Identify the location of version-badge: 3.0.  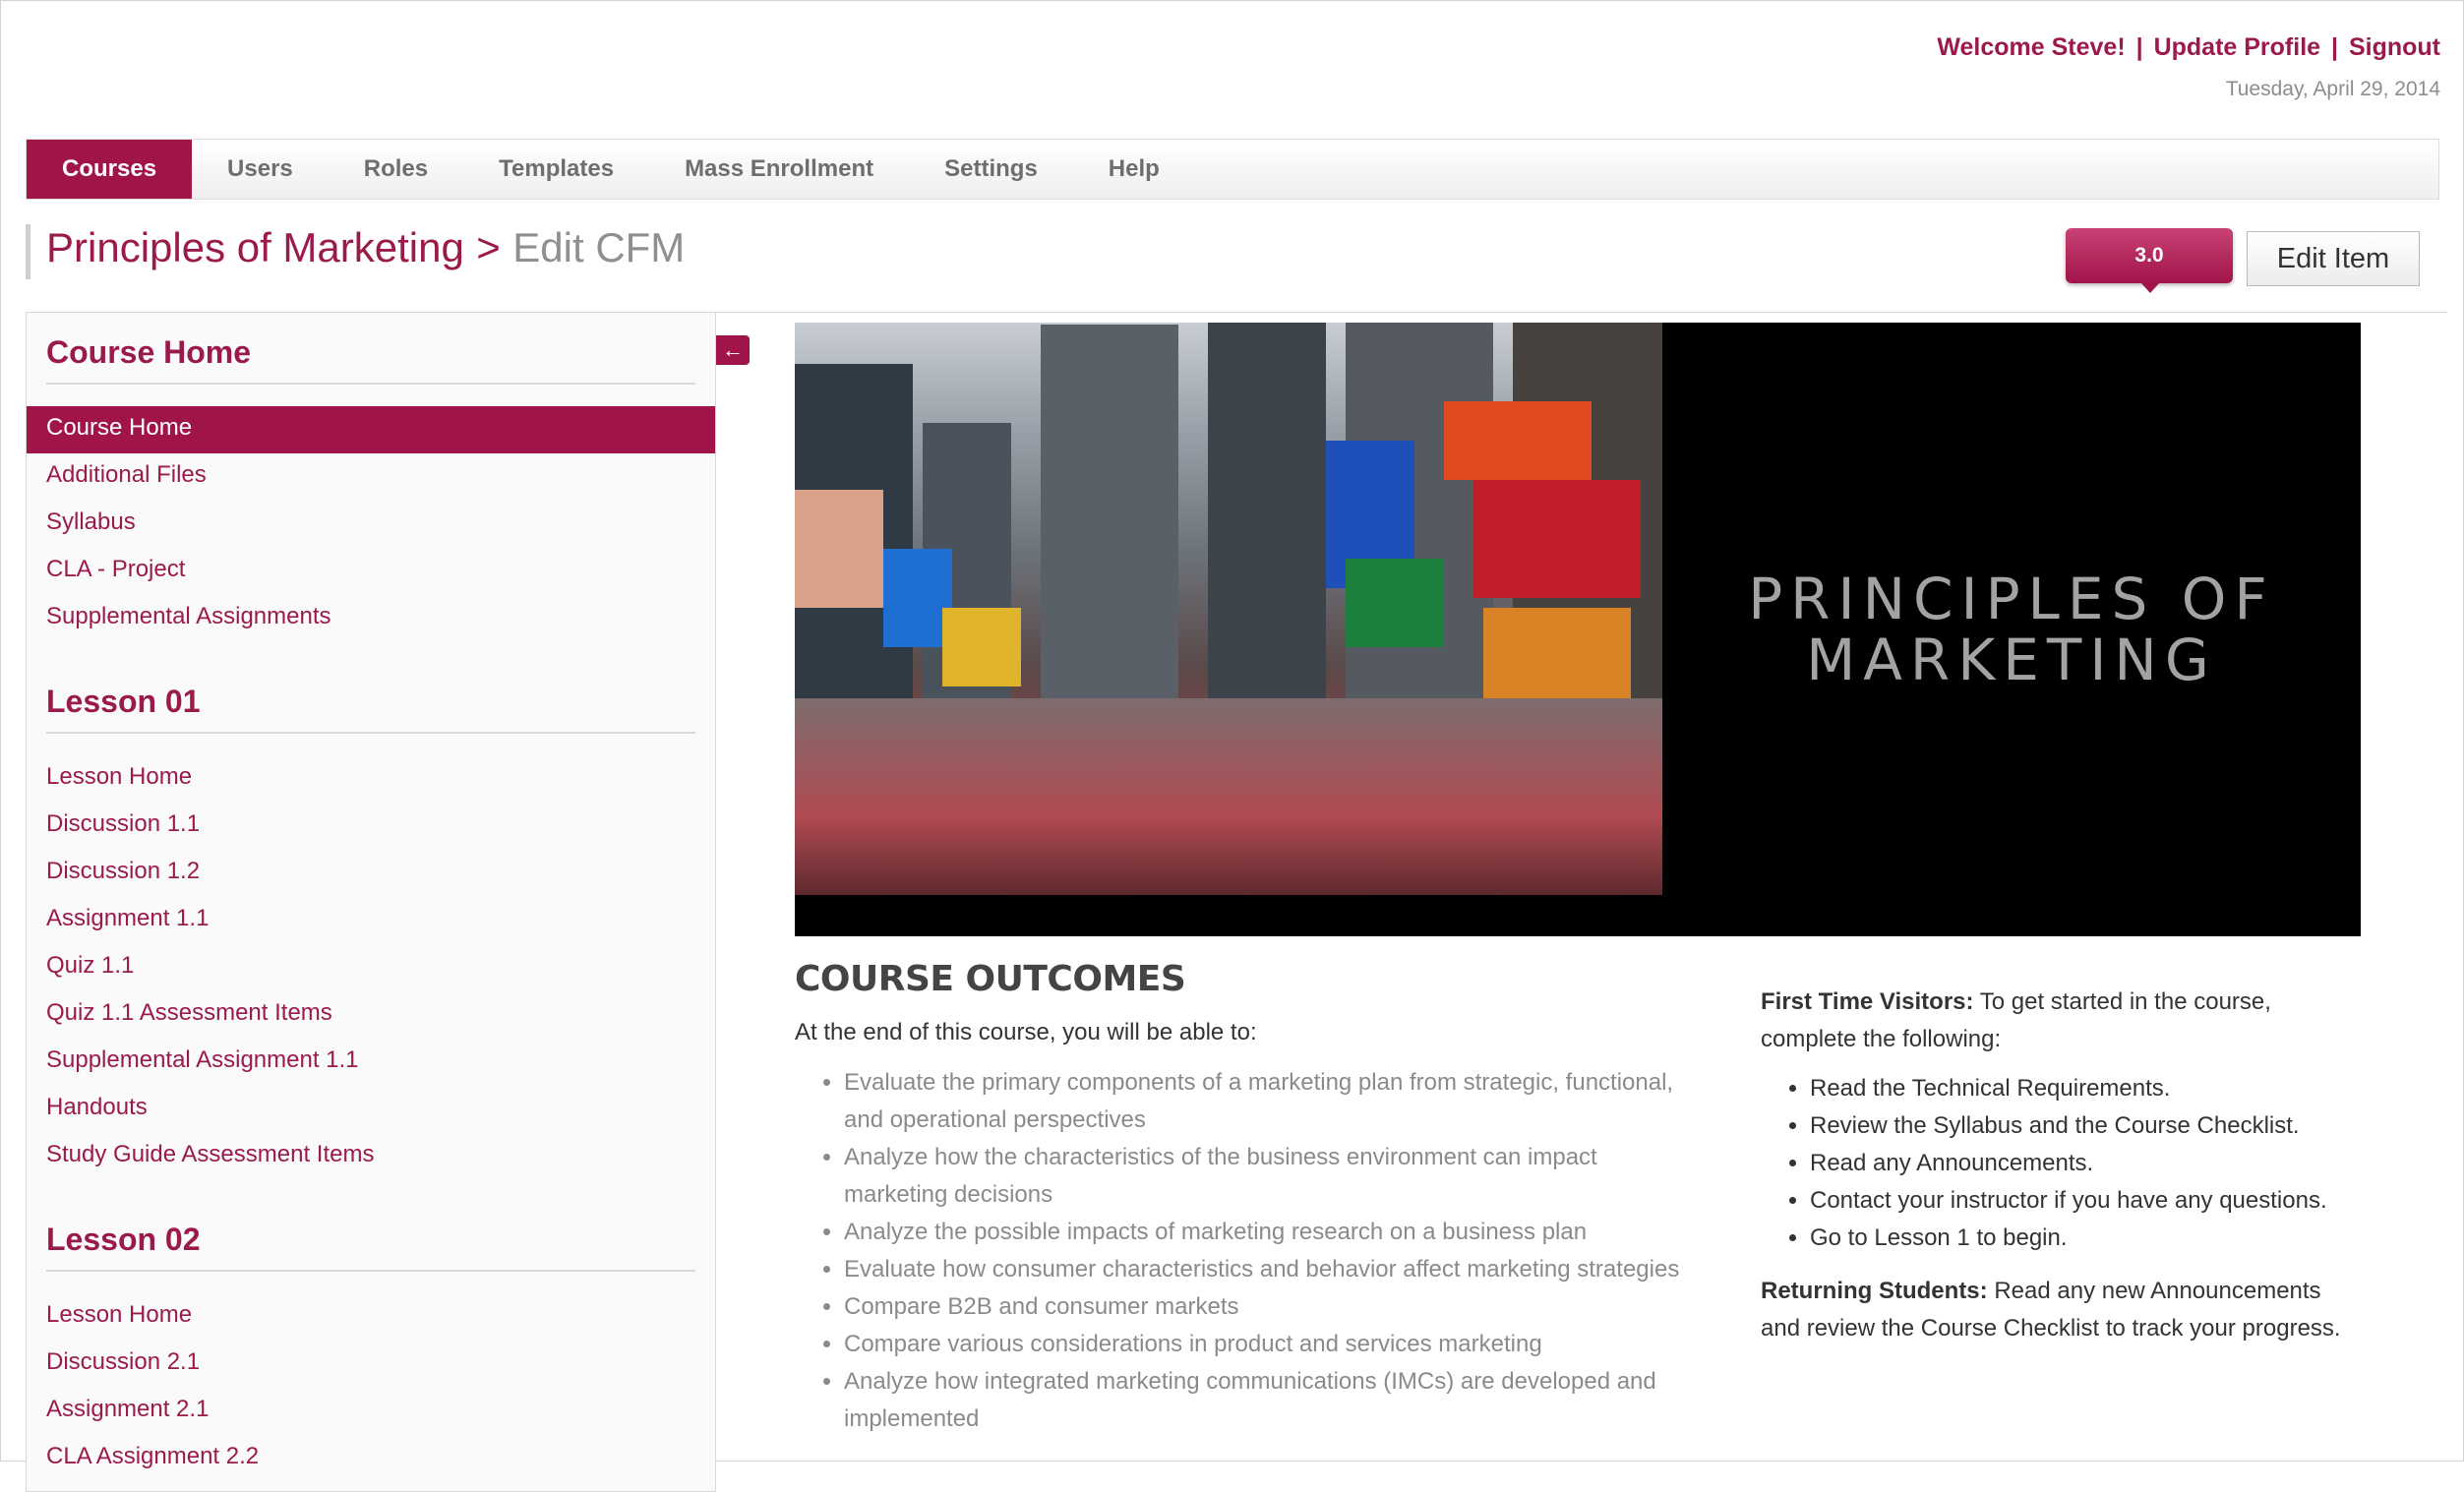
(2150, 260).